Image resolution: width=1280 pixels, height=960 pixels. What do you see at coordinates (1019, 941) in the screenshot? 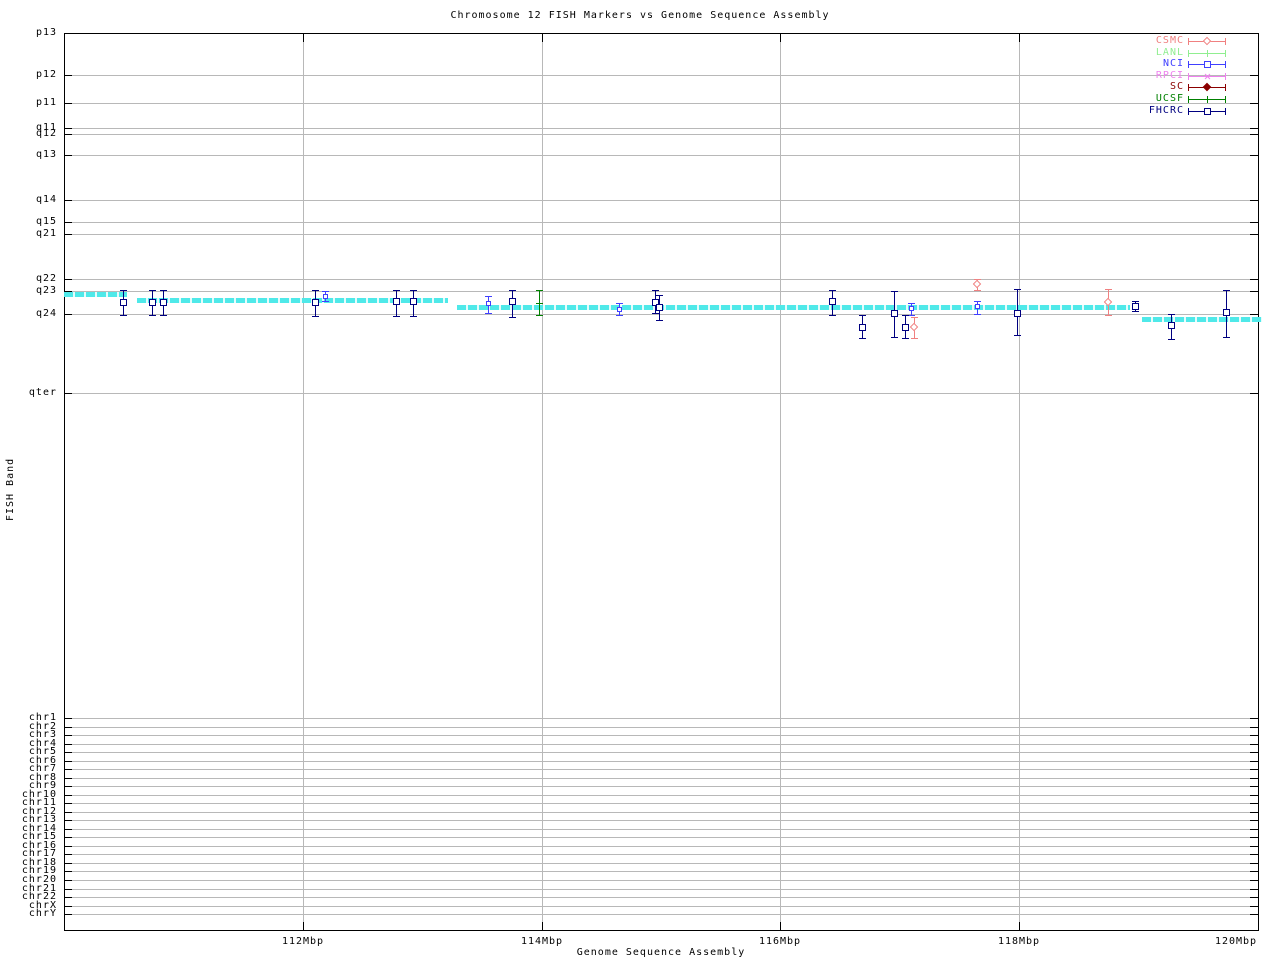
I see `x-tick-label: 118Mbp` at bounding box center [1019, 941].